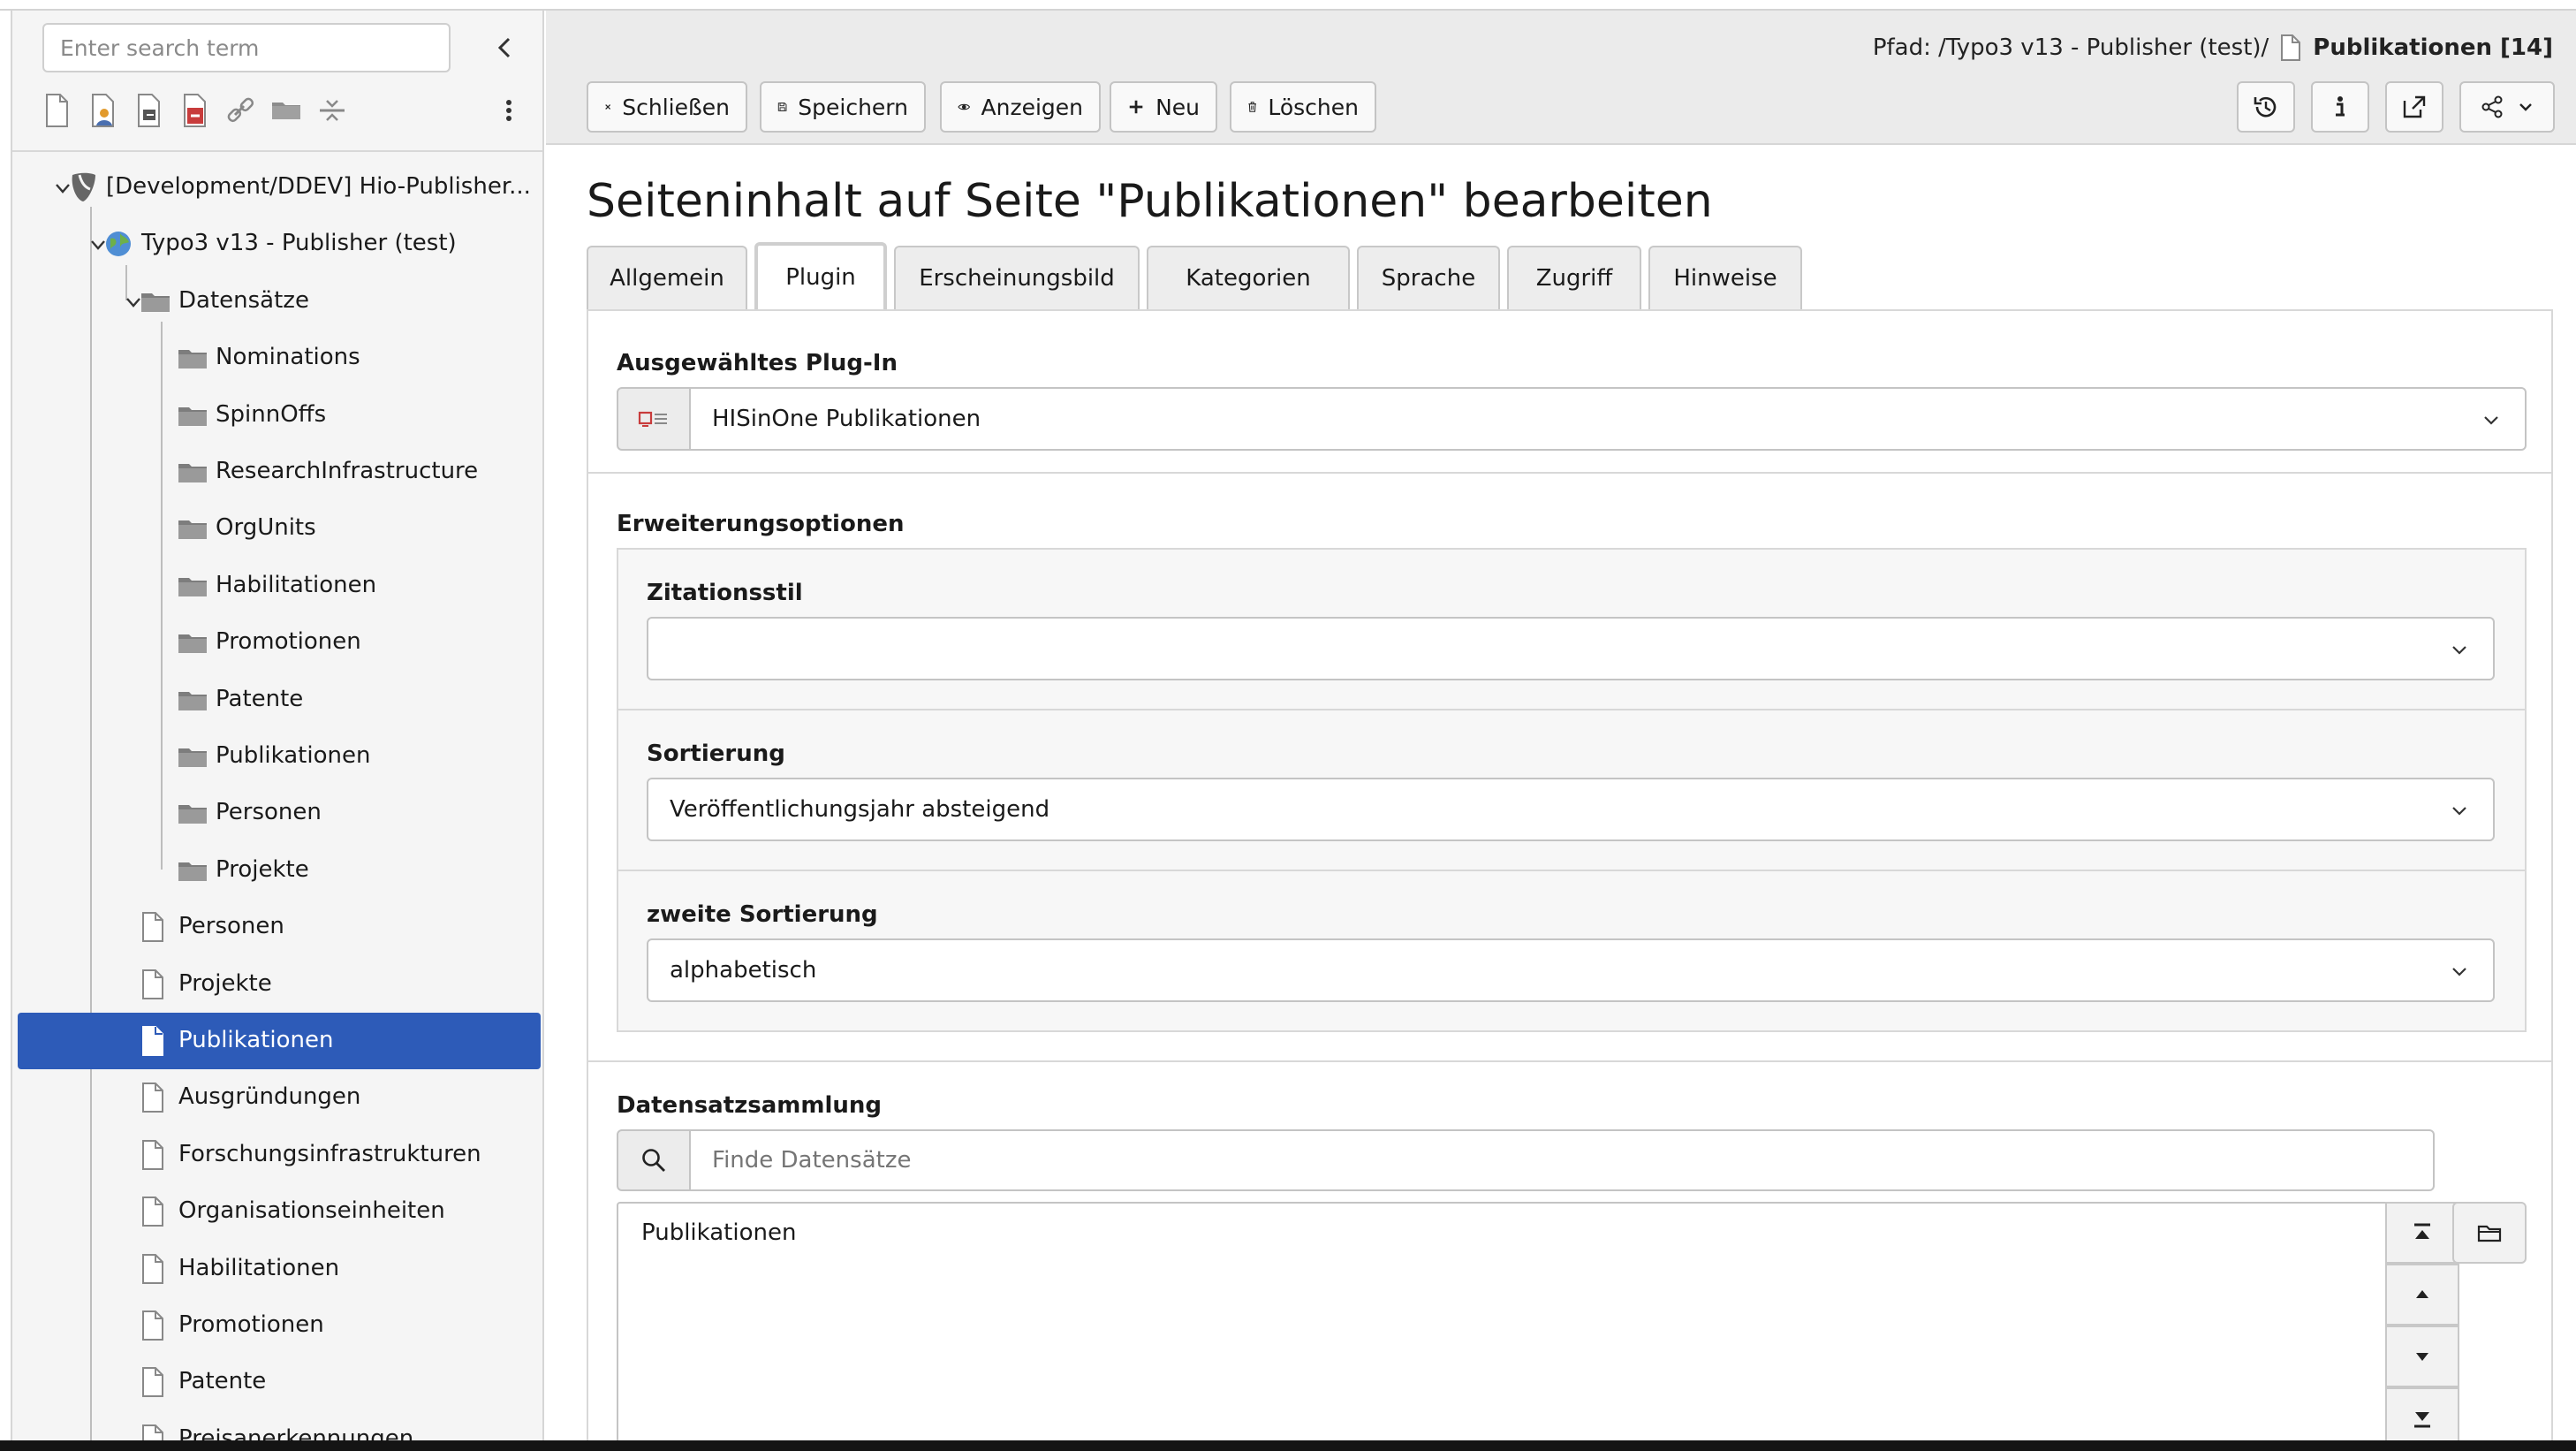  What do you see at coordinates (1017, 278) in the screenshot?
I see `tab-erscheinungsbild: Erscheinungsbild` at bounding box center [1017, 278].